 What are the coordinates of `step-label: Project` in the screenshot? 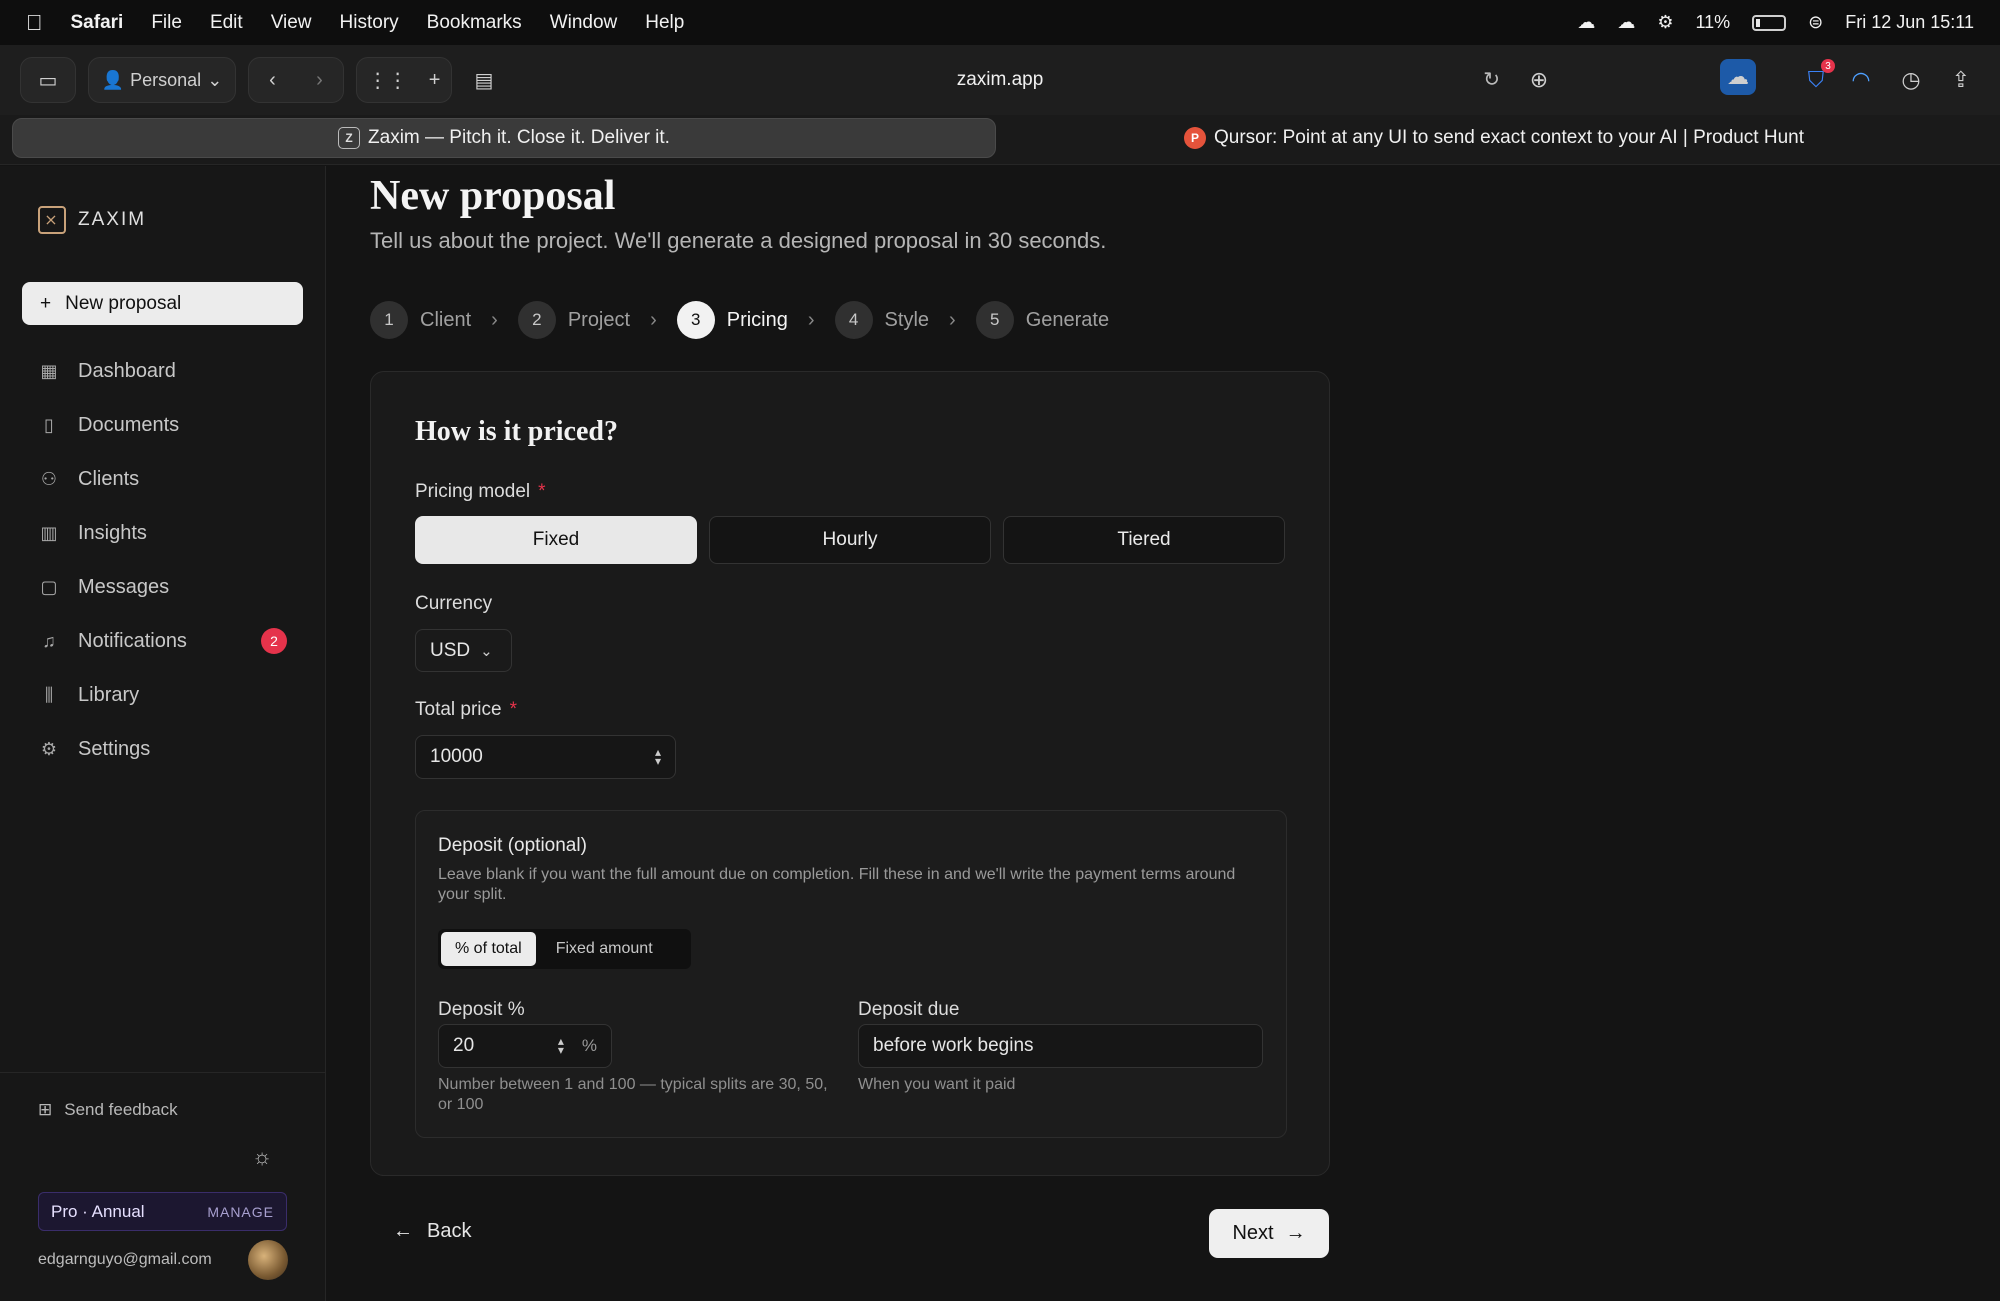 It's located at (599, 319).